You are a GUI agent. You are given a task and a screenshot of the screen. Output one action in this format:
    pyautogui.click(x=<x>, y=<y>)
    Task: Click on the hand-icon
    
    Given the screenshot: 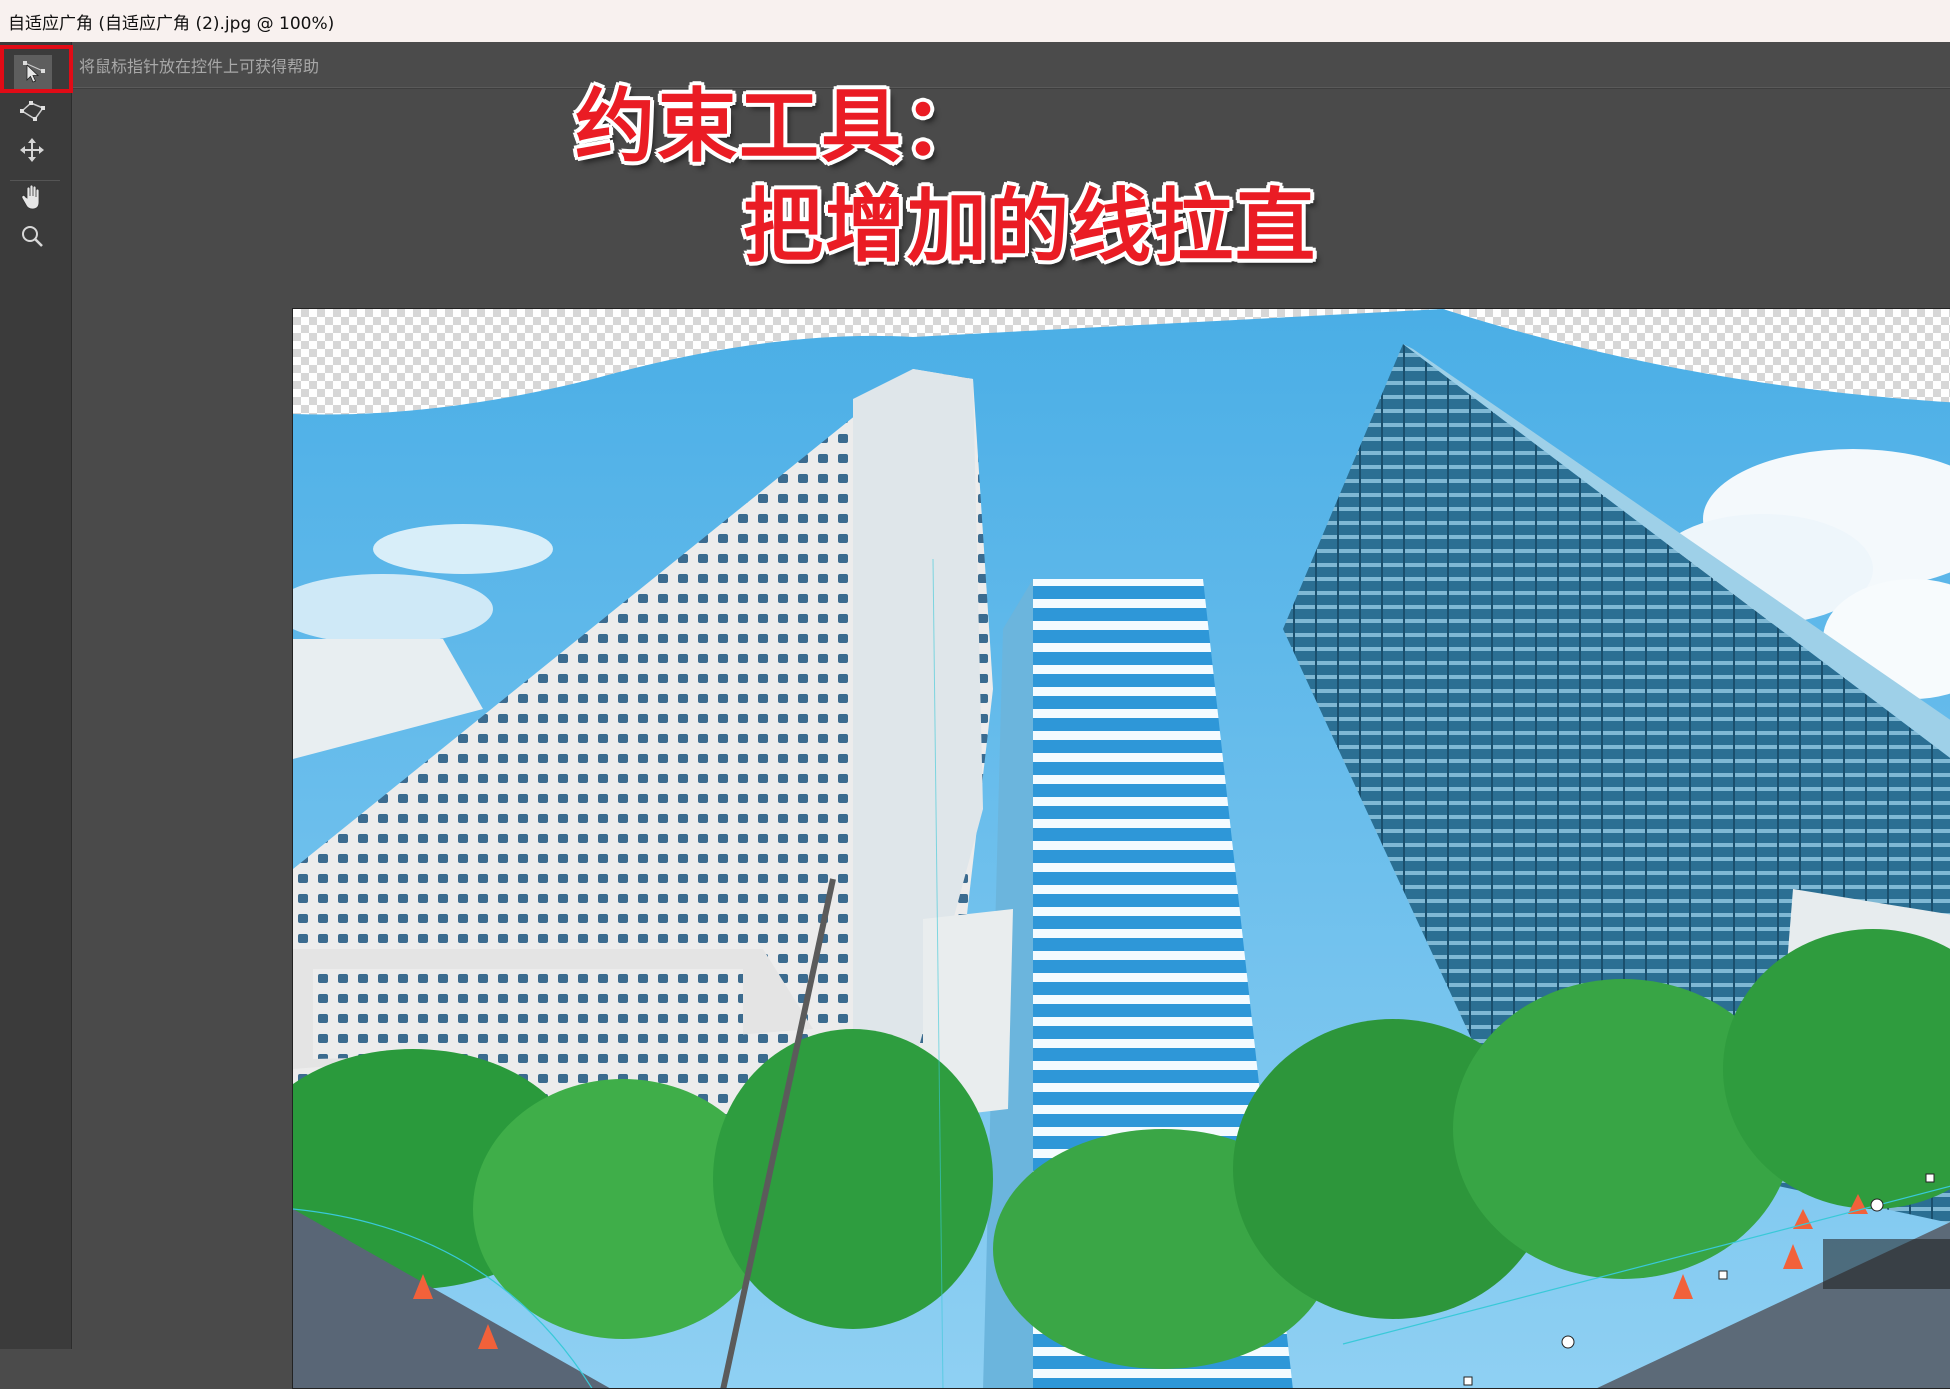 What is the action you would take?
    pyautogui.click(x=32, y=198)
    